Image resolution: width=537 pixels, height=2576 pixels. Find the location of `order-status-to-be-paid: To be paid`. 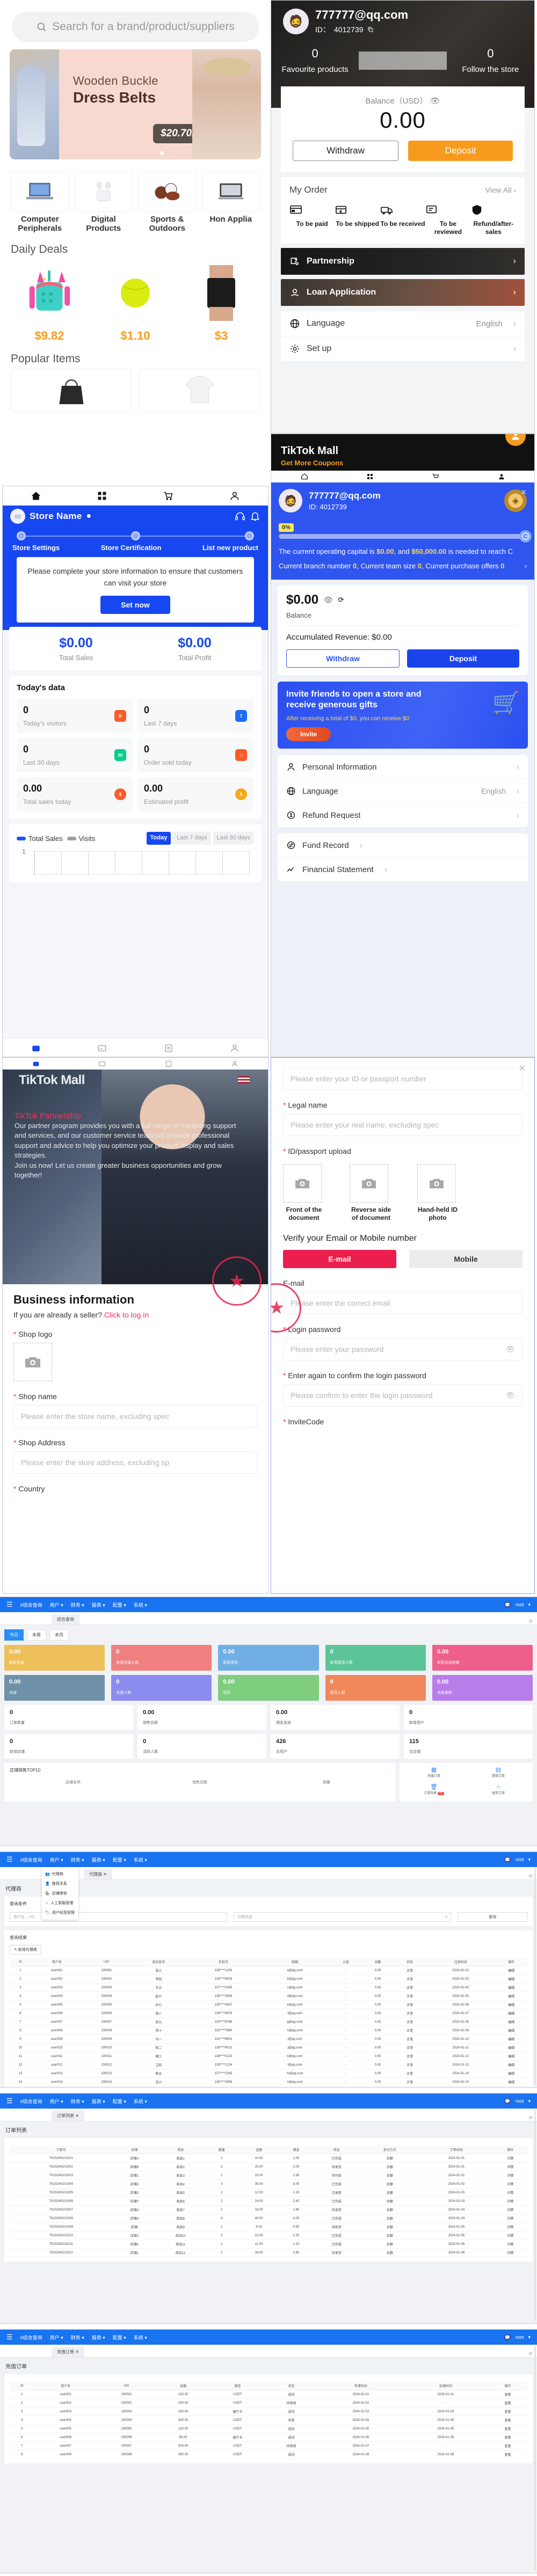

order-status-to-be-paid: To be paid is located at coordinates (312, 220).